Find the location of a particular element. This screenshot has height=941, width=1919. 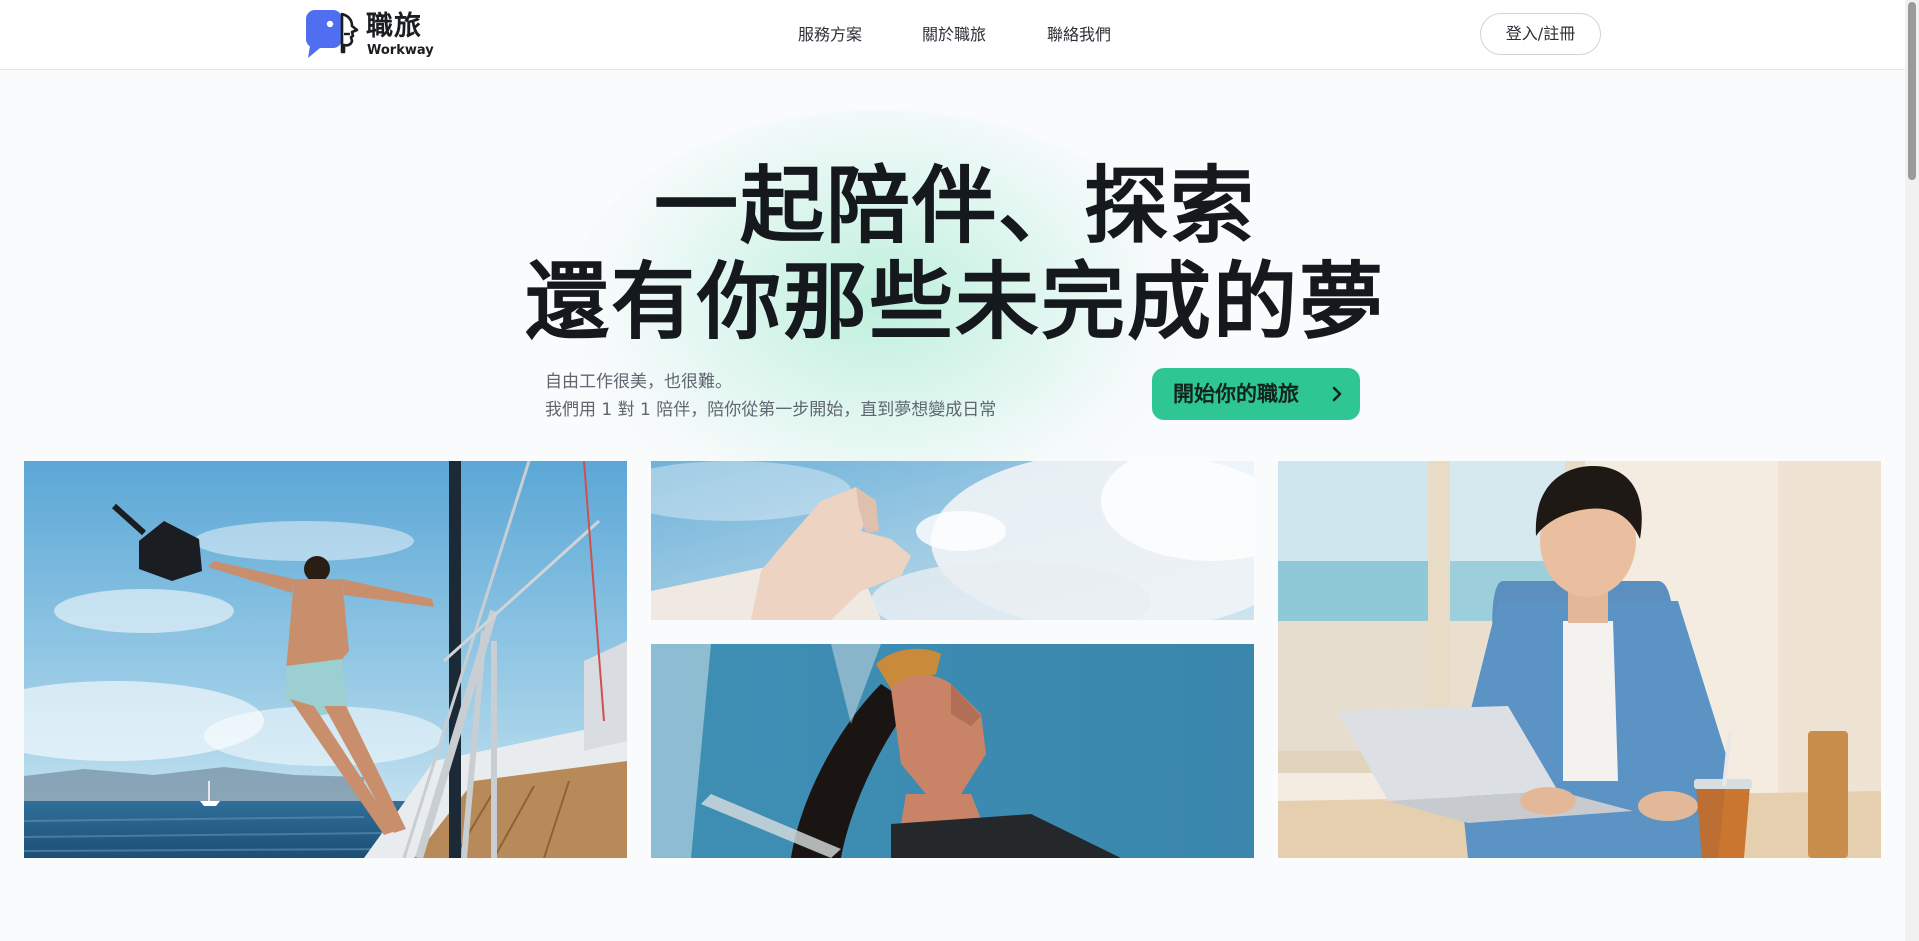

page-scrollbar is located at coordinates (1912, 470).